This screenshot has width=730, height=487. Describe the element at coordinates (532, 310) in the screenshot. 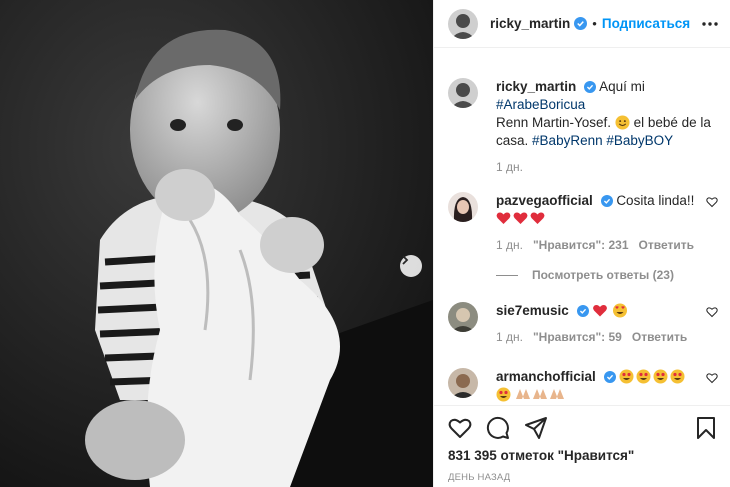

I see `comment-username: sie7emusic` at that location.